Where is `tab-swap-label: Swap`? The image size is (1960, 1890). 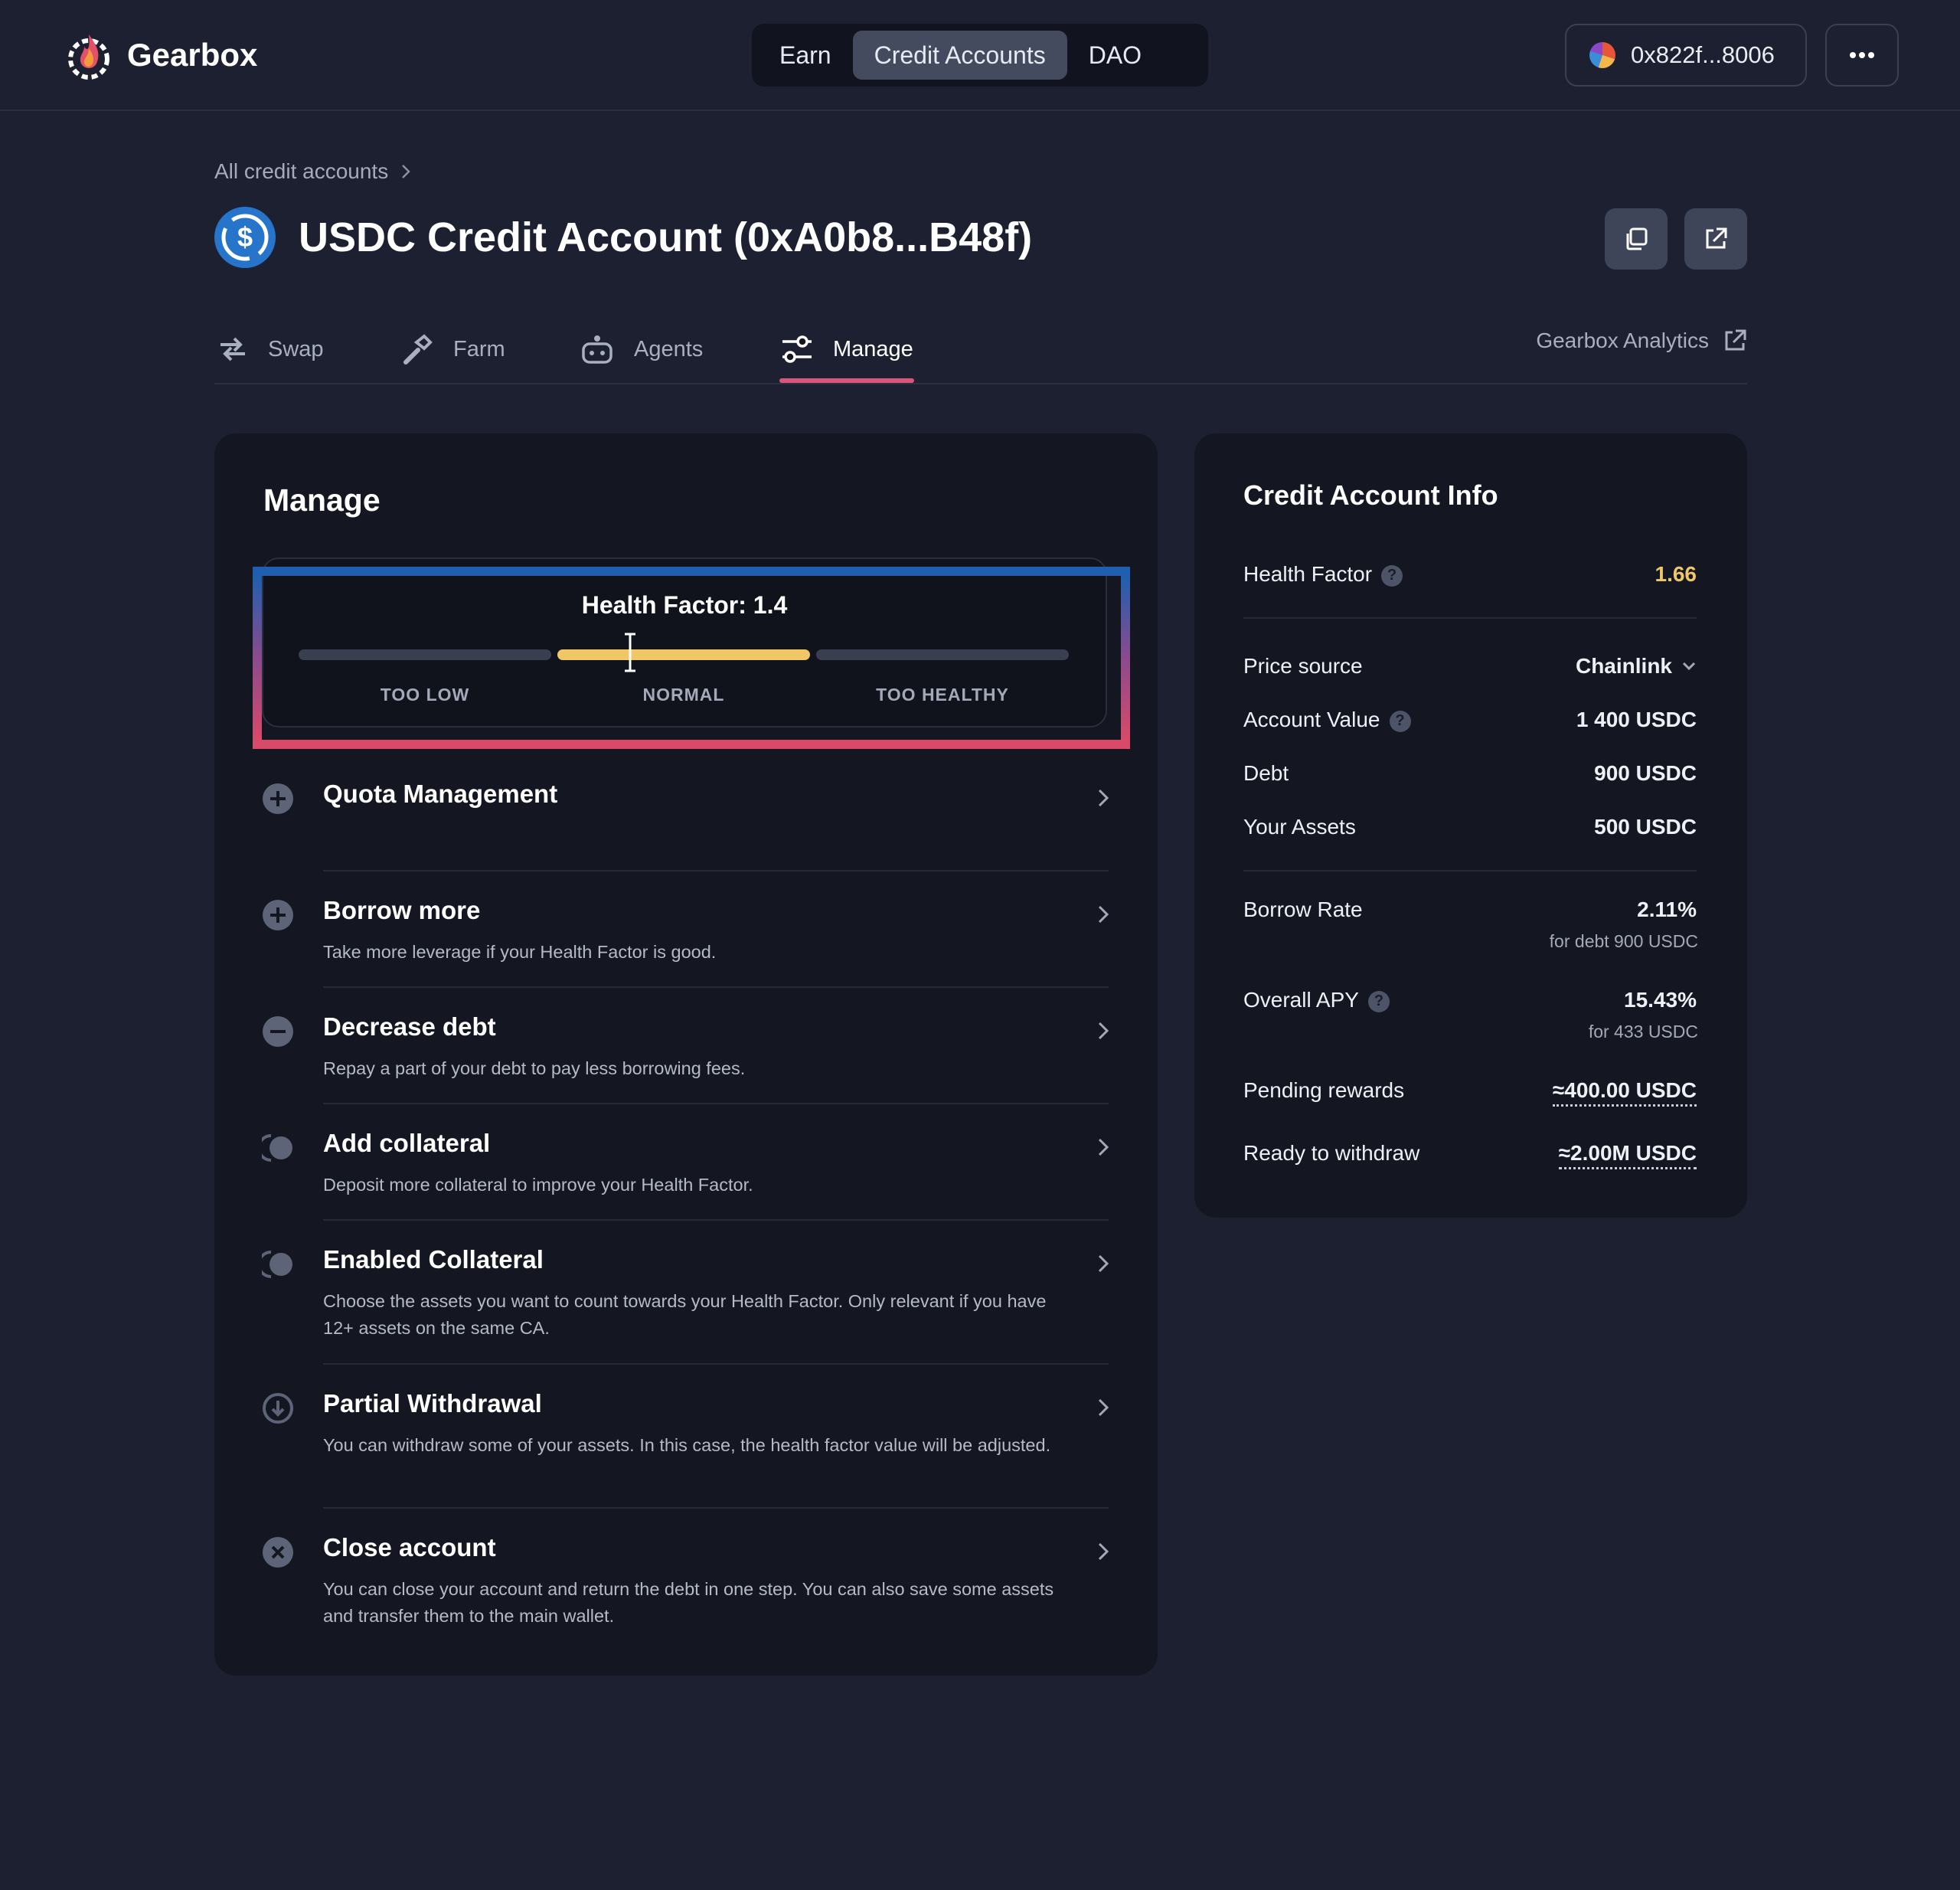 tab-swap-label: Swap is located at coordinates (296, 348).